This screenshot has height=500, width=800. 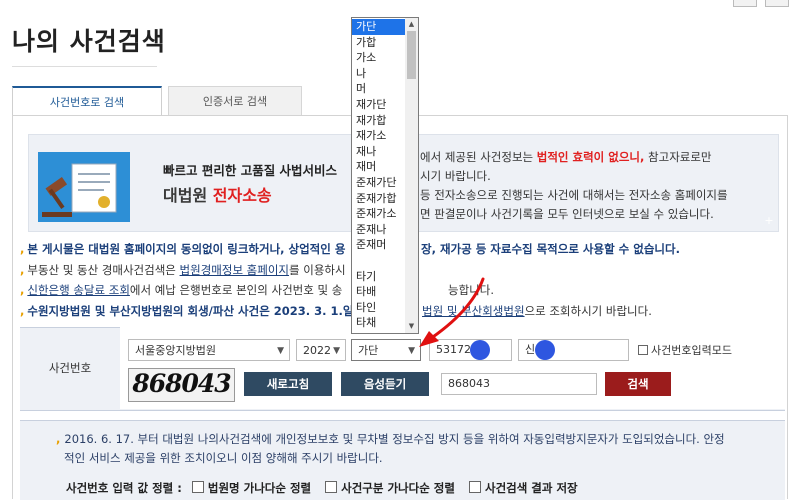 I want to click on audio-captcha-button: 음성듣기, so click(x=385, y=384).